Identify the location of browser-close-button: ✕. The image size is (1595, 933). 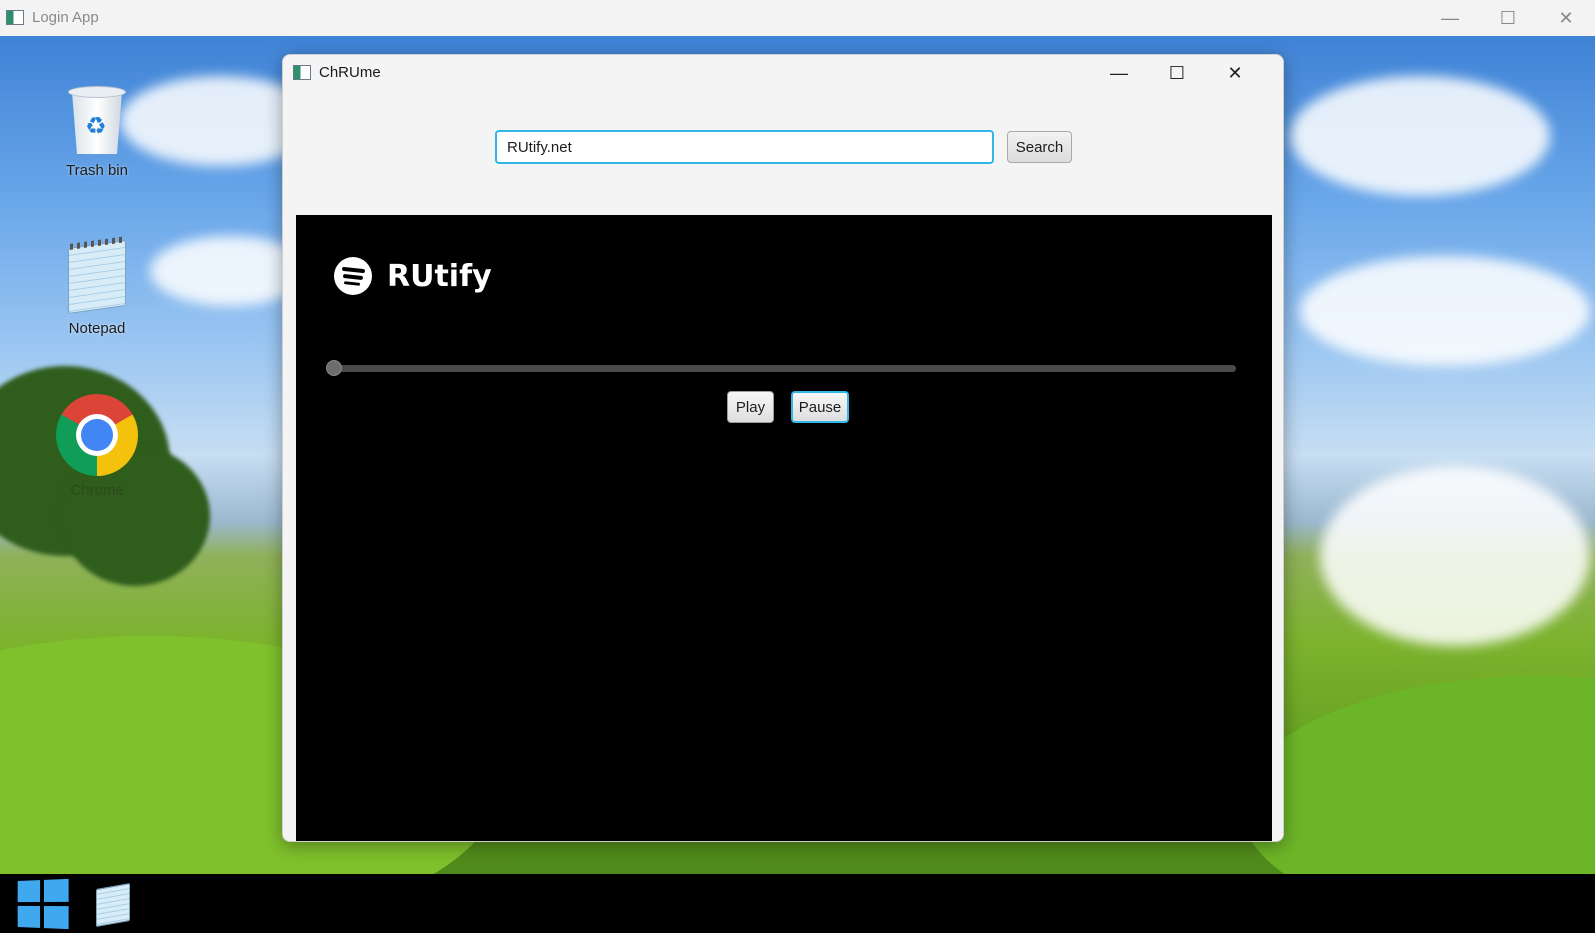
(1235, 73).